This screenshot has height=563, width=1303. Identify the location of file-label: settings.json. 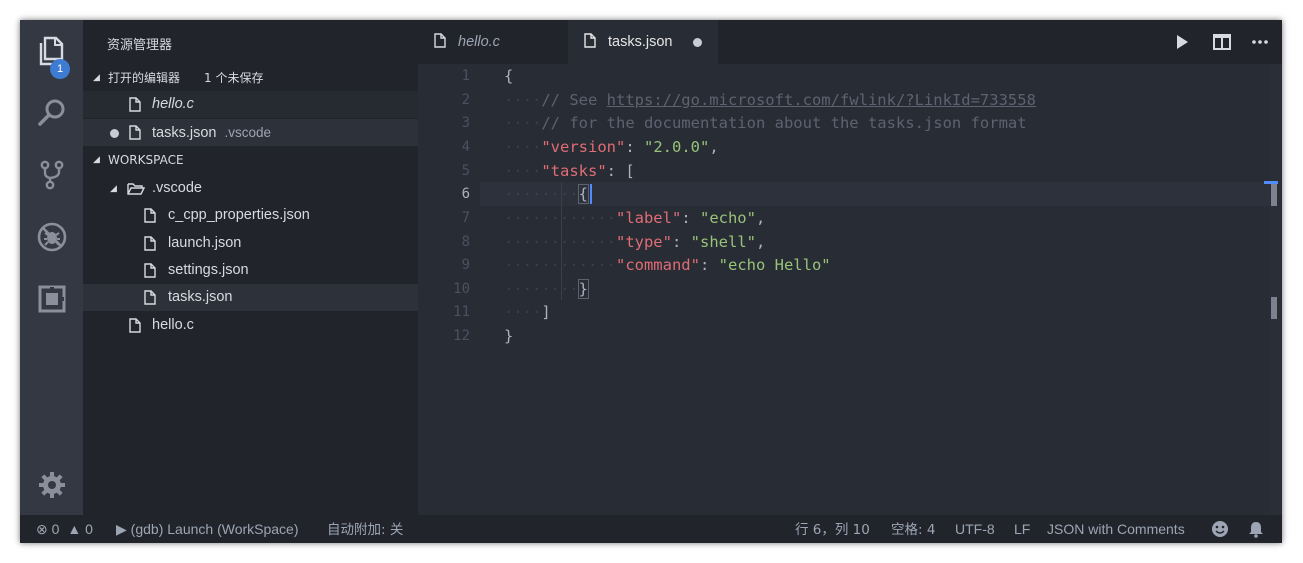
(208, 270).